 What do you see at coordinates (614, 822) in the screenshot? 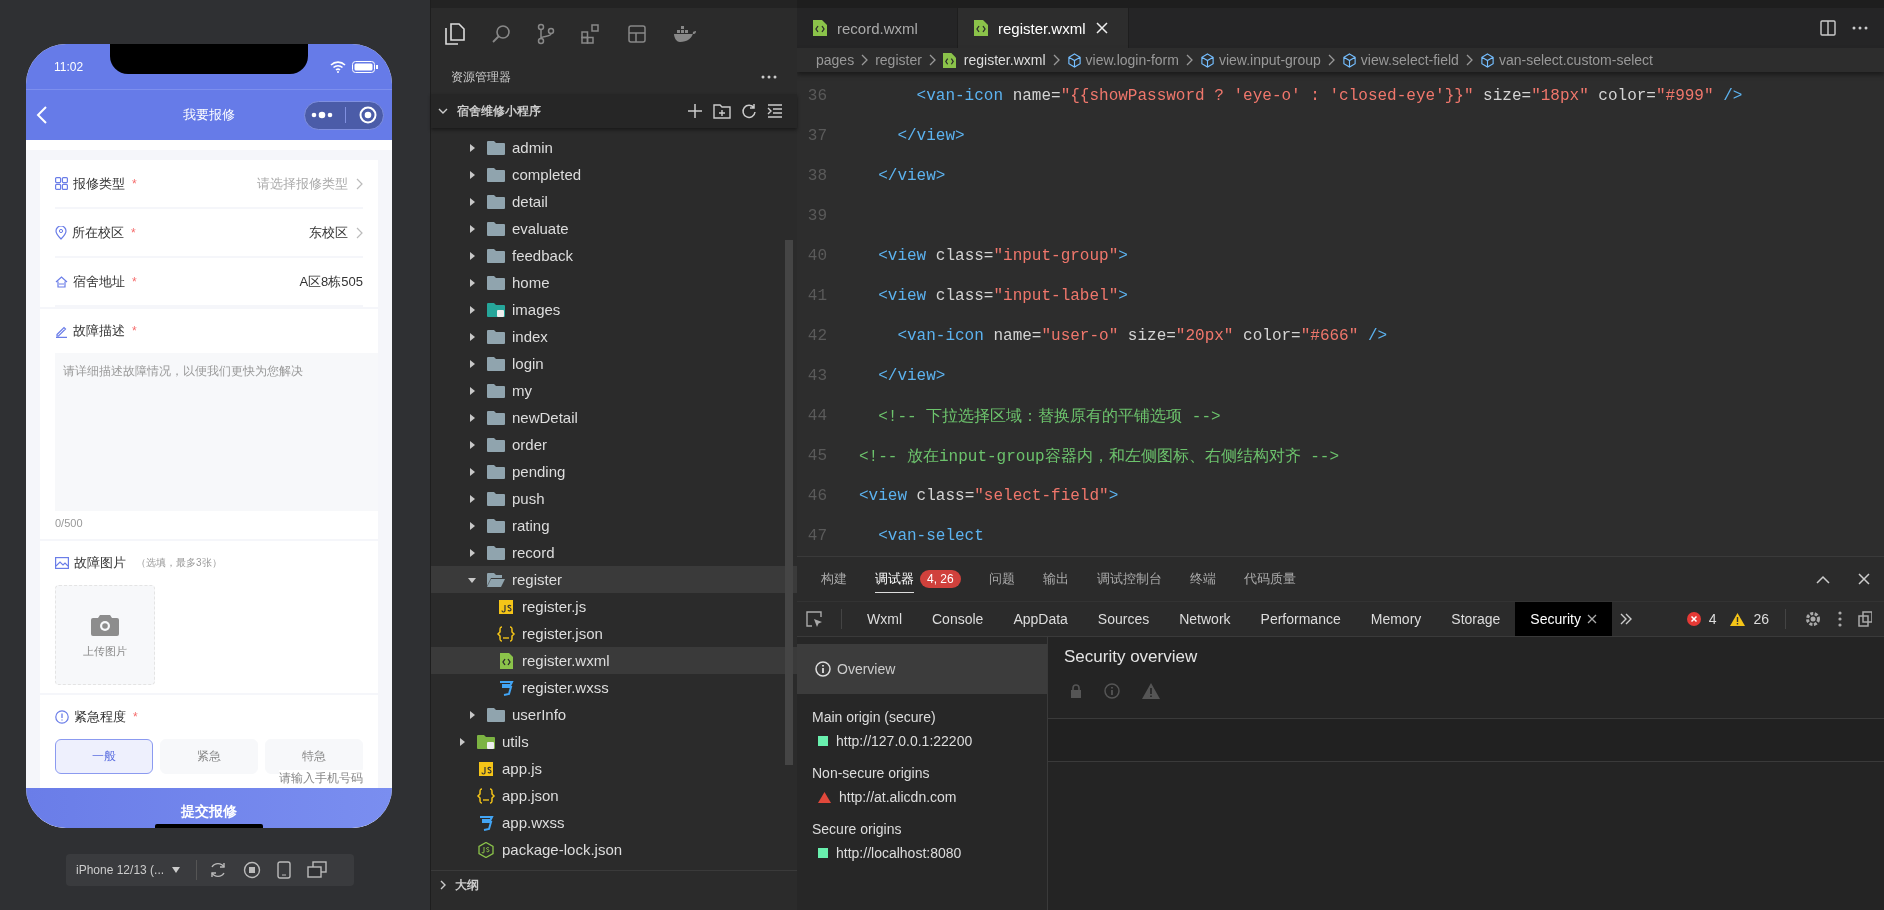
I see `tree-item: app.wxss` at bounding box center [614, 822].